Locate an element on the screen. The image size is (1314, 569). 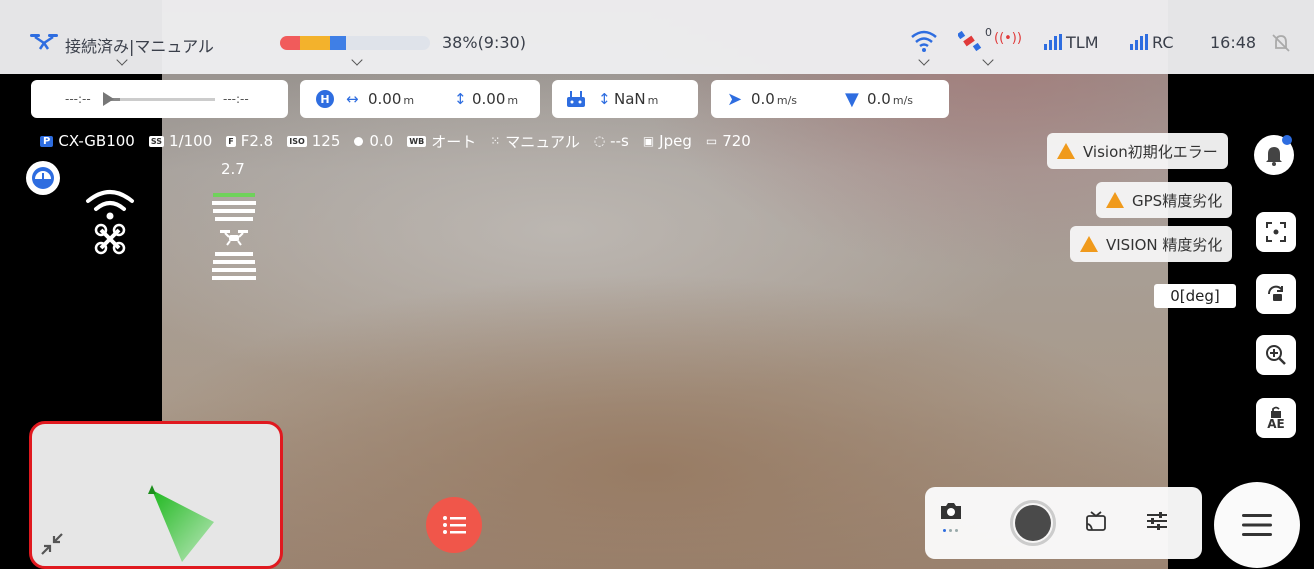
timeline-track is located at coordinates (160, 99).